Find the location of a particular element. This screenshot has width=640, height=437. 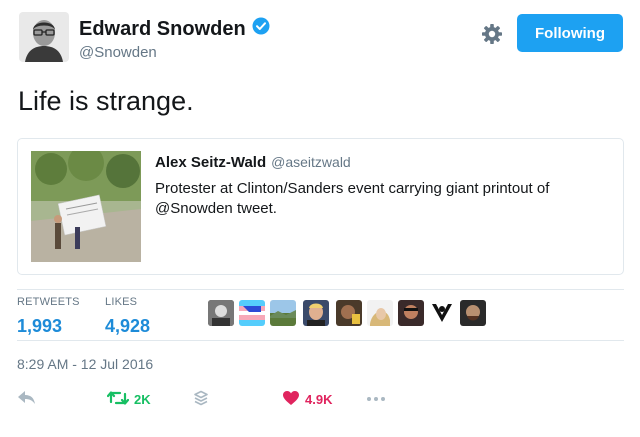

reply-icon is located at coordinates (27, 399).